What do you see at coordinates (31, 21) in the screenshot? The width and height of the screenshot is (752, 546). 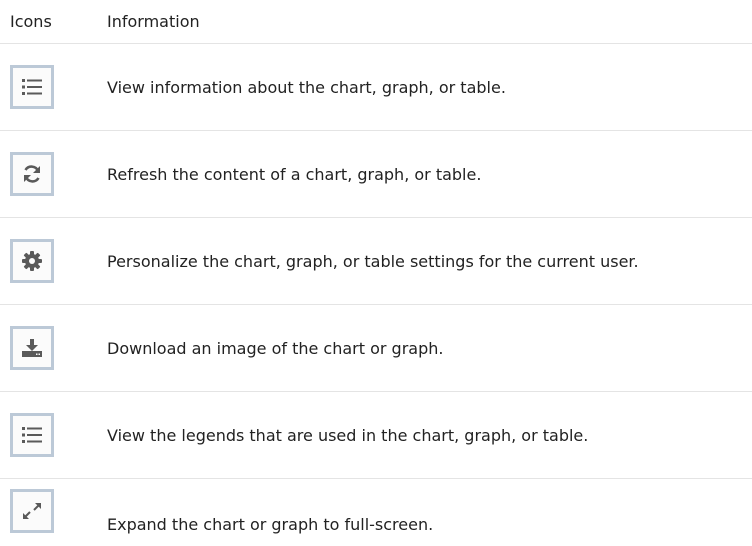 I see `header-icons: Icons` at bounding box center [31, 21].